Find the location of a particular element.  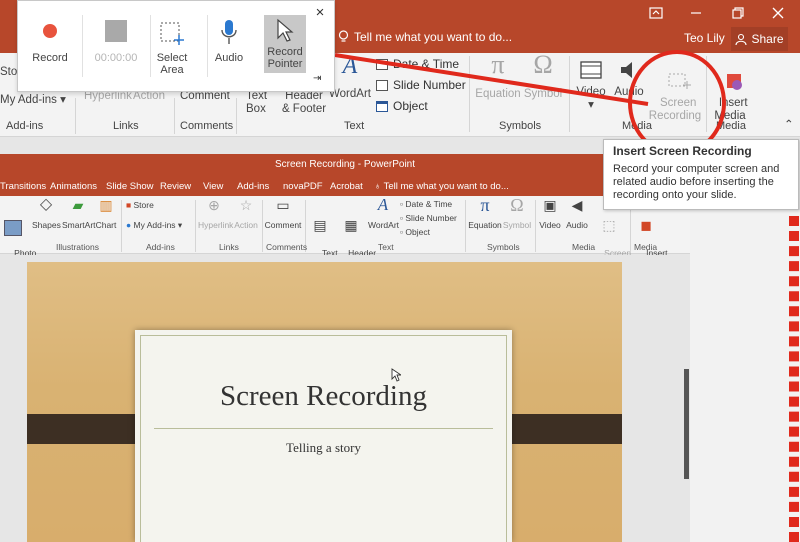

chart-button: ▥ Chart is located at coordinates (106, 213).